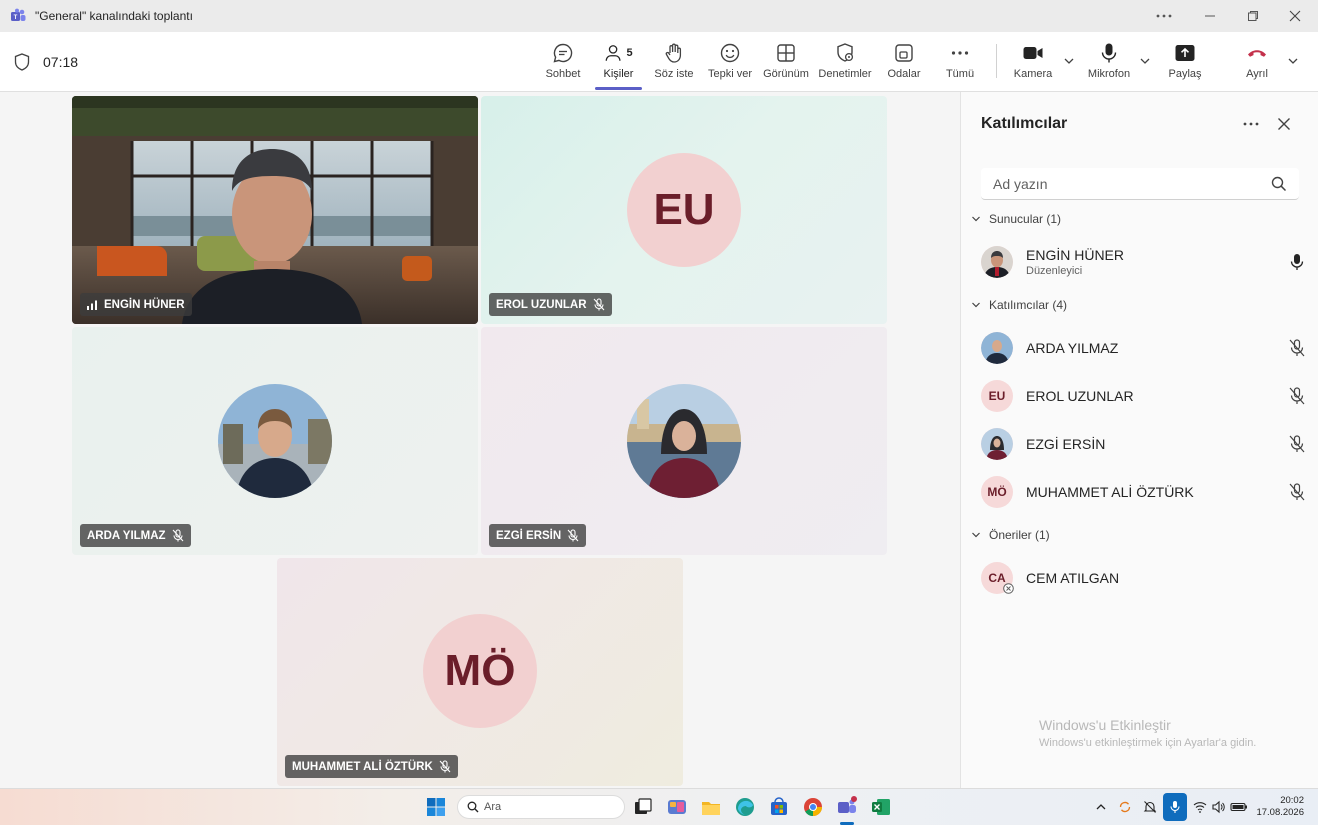 This screenshot has width=1318, height=825. What do you see at coordinates (1257, 62) in the screenshot?
I see `leave-button: Ayrıl` at bounding box center [1257, 62].